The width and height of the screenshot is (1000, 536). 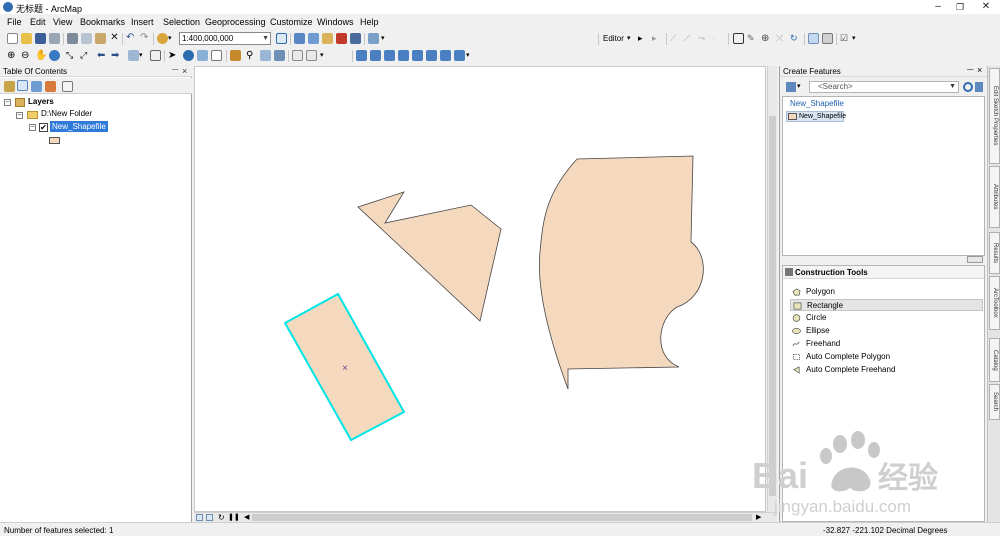 What do you see at coordinates (86, 38) in the screenshot?
I see `copy-icon` at bounding box center [86, 38].